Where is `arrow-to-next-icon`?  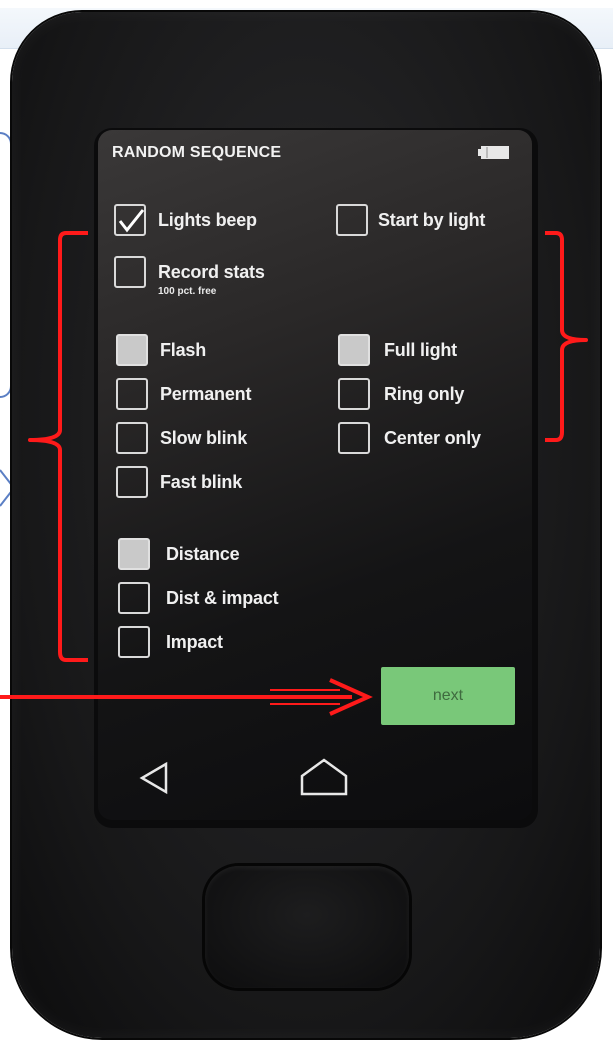 arrow-to-next-icon is located at coordinates (186, 697).